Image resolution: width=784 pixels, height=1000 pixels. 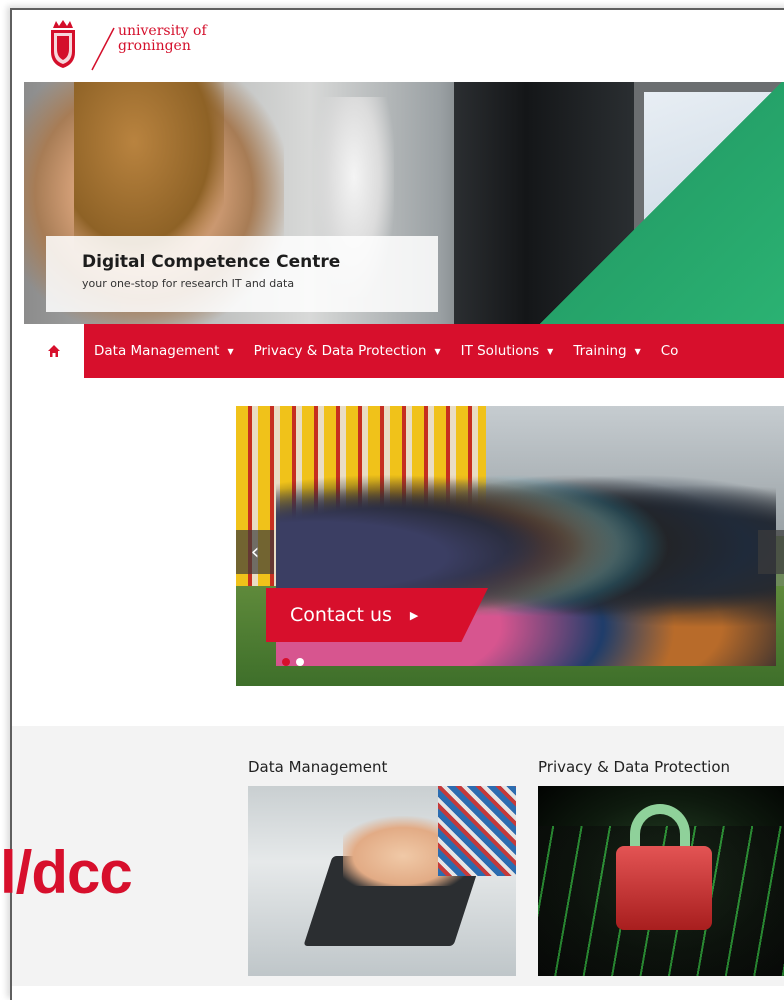 What do you see at coordinates (341, 615) in the screenshot?
I see `contact-us-label: Contact us` at bounding box center [341, 615].